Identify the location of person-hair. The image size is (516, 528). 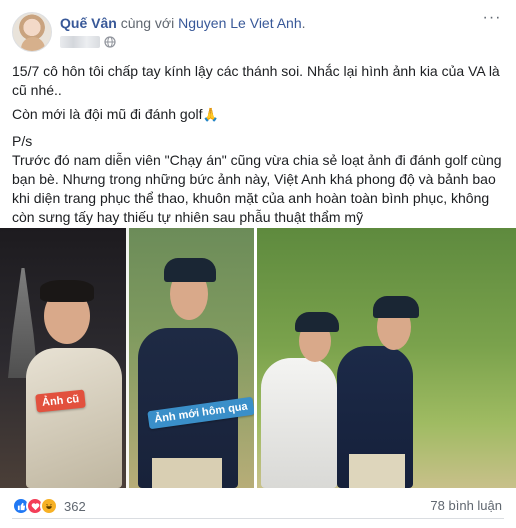
(67, 291).